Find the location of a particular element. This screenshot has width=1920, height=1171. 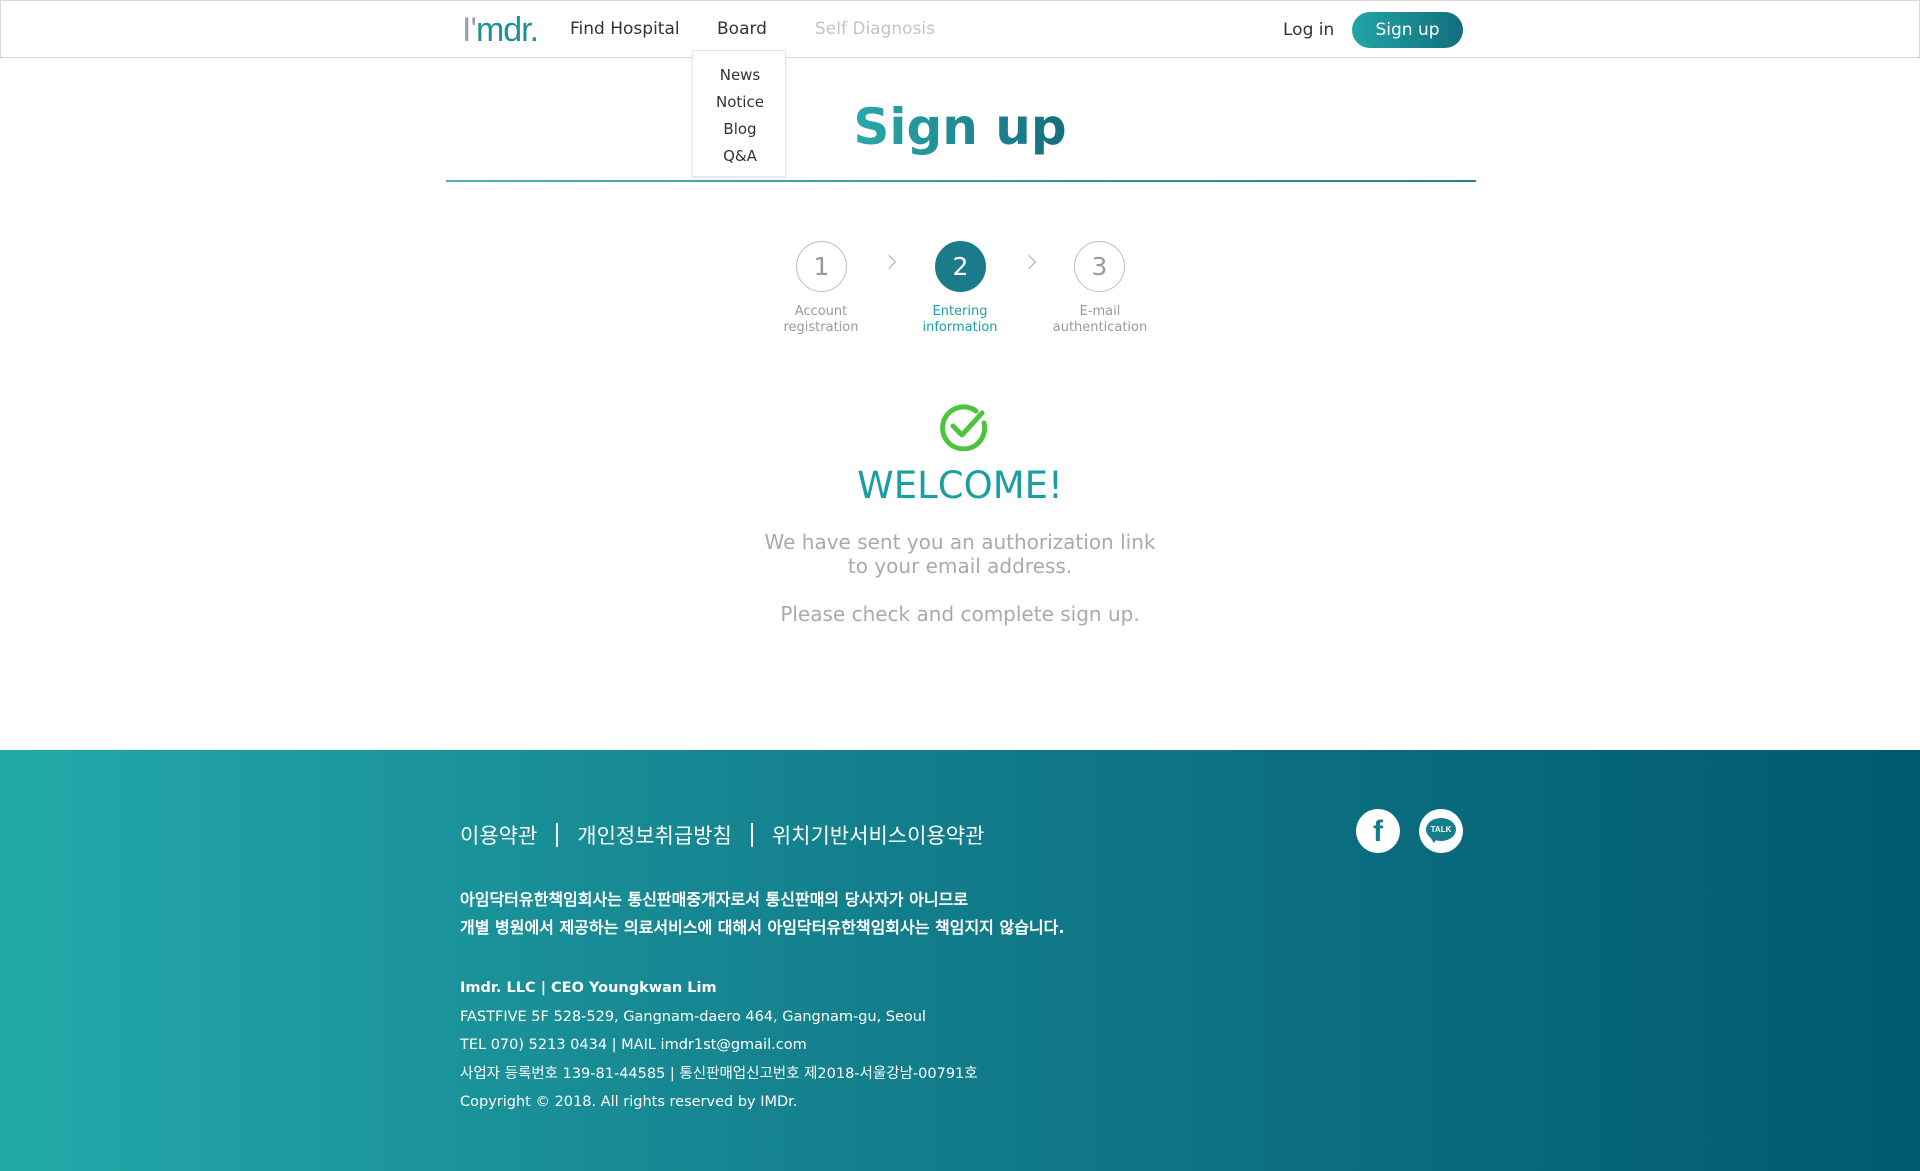

step-2-label: Entering information is located at coordinates (960, 319).